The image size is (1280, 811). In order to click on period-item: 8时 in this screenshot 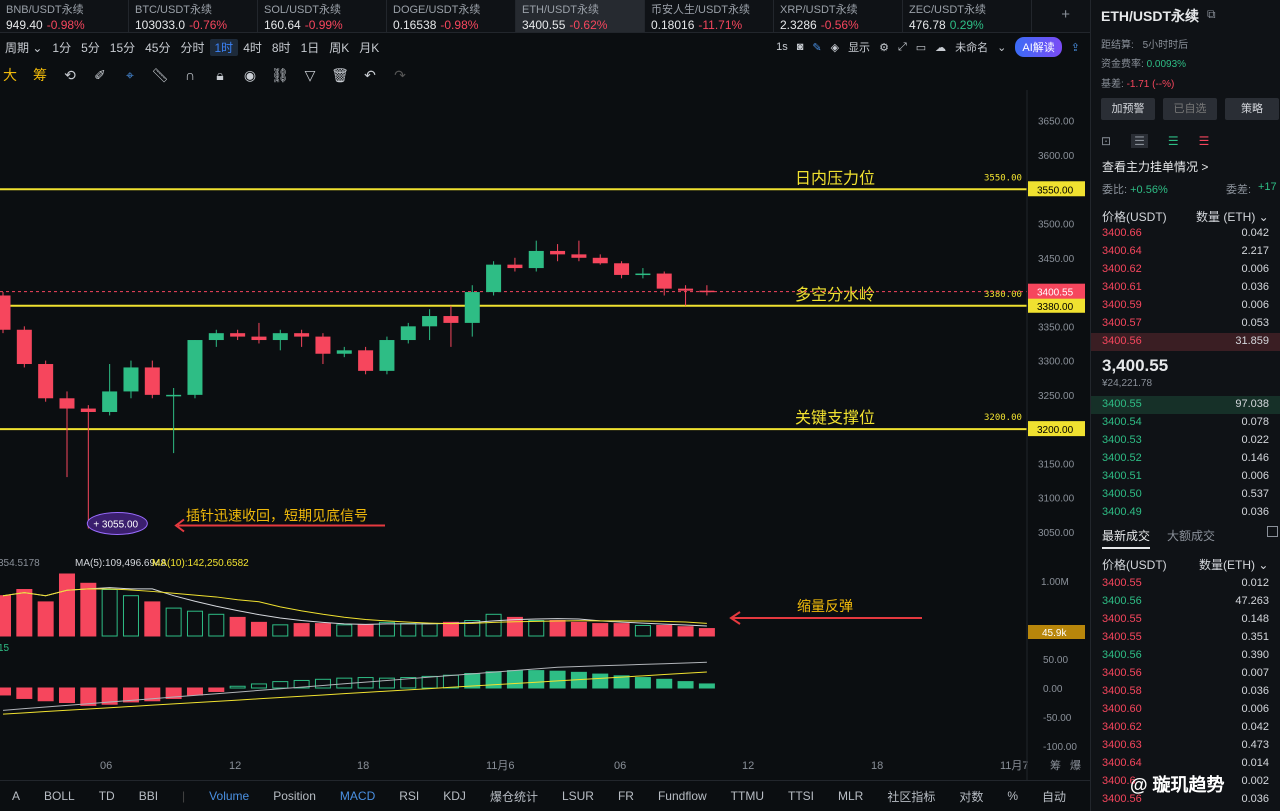, I will do `click(281, 47)`.